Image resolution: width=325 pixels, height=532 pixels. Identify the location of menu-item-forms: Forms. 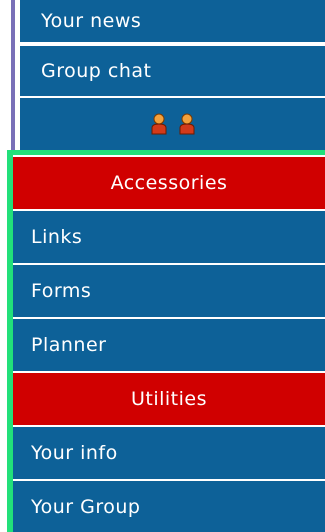
(169, 292).